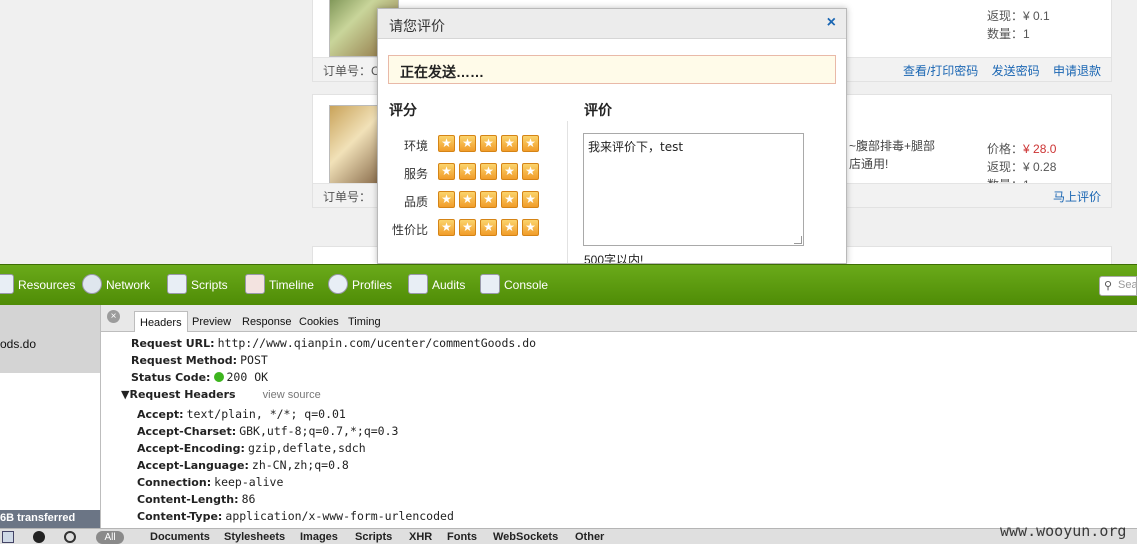  What do you see at coordinates (18, 344) in the screenshot?
I see `request-name: ods.do` at bounding box center [18, 344].